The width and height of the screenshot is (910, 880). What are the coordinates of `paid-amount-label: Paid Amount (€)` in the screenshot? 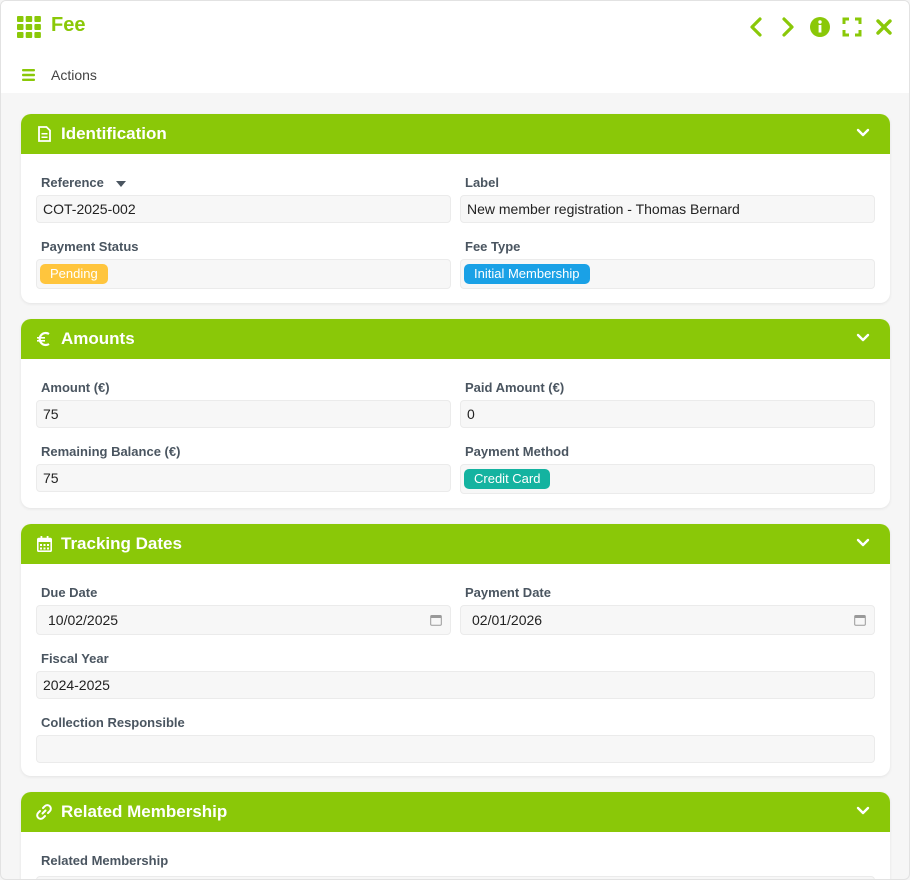 It's located at (515, 387).